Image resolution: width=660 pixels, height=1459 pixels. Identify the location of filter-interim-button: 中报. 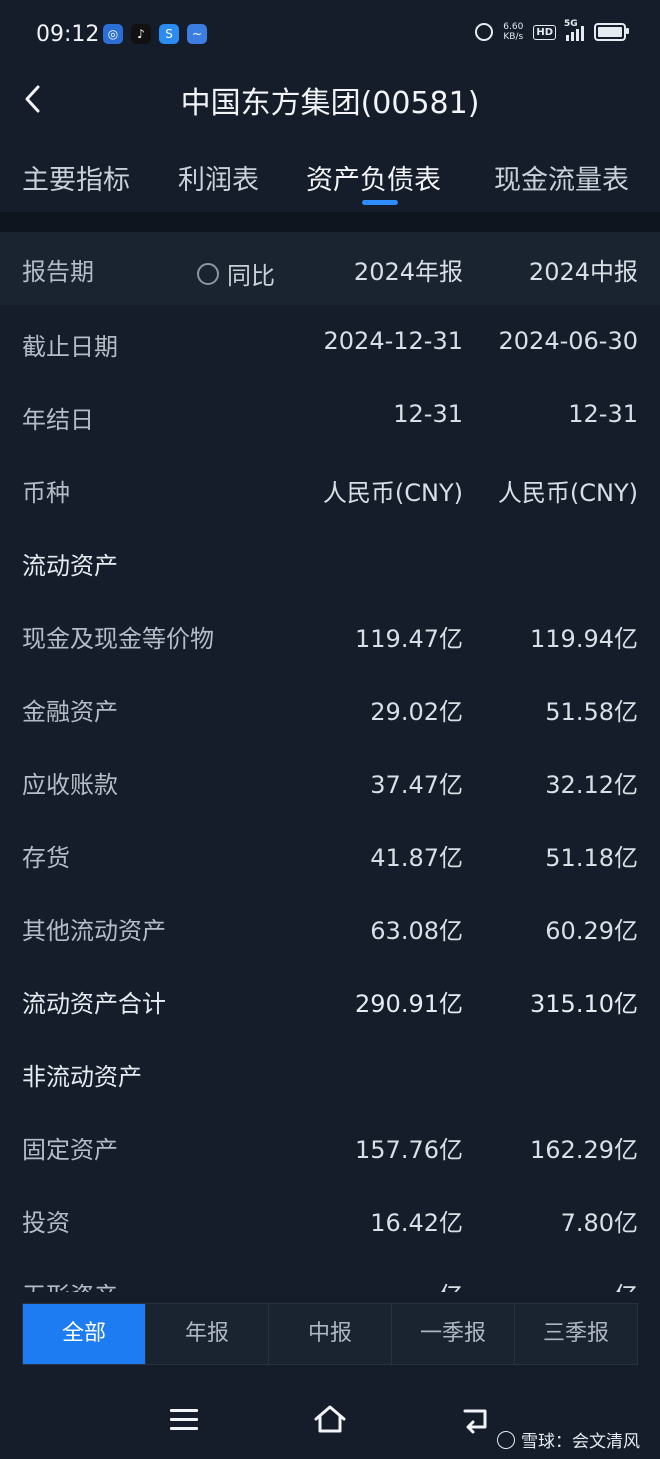
(330, 1334).